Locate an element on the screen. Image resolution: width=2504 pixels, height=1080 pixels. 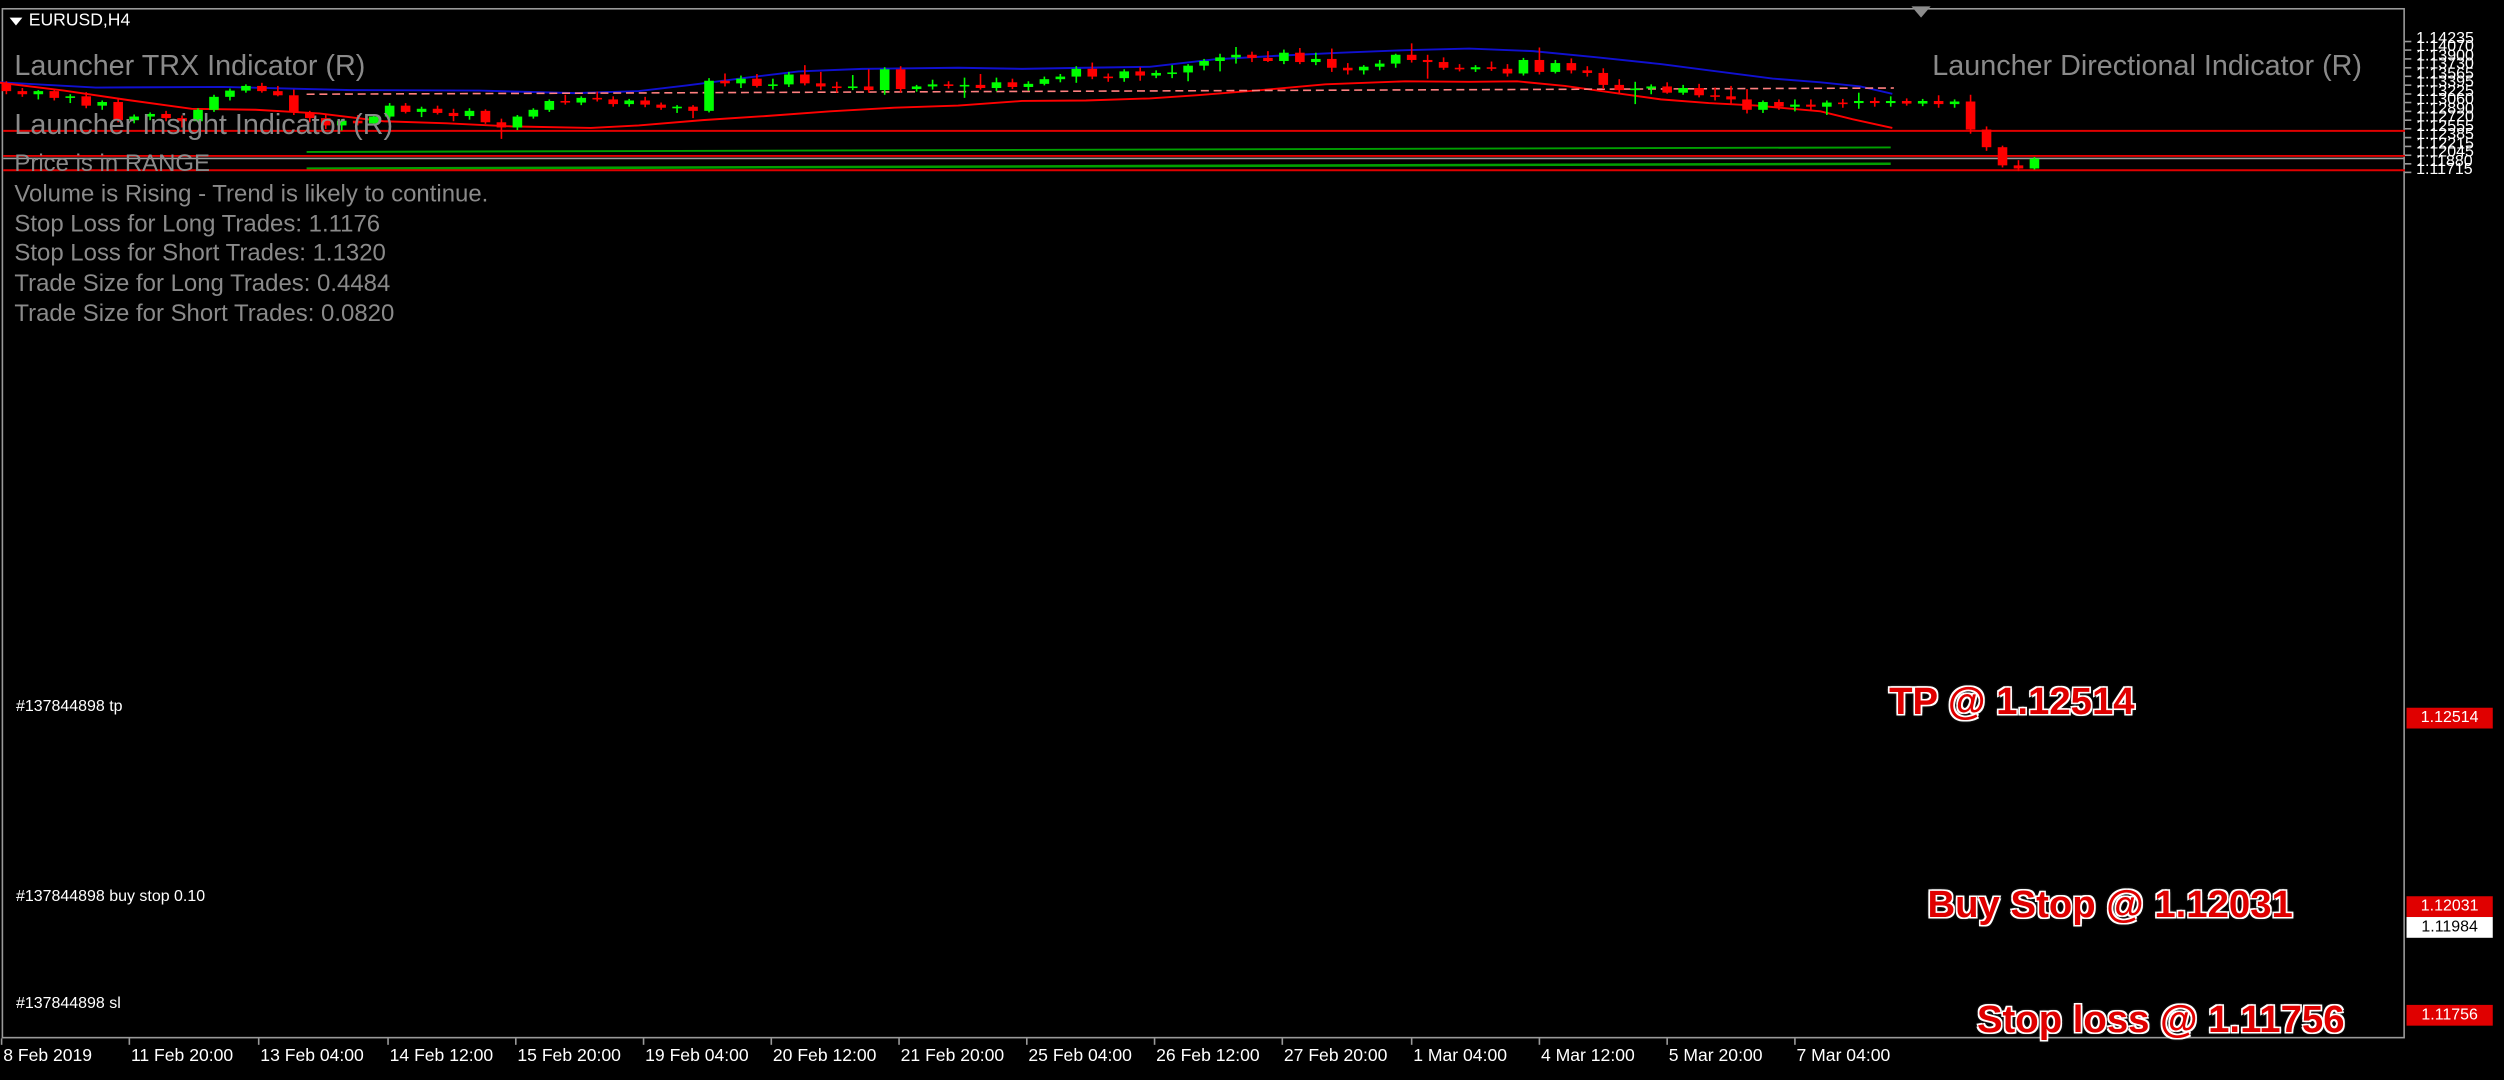
directional-indicator-label: Launcher Directional Indicator (R) is located at coordinates (2147, 65).